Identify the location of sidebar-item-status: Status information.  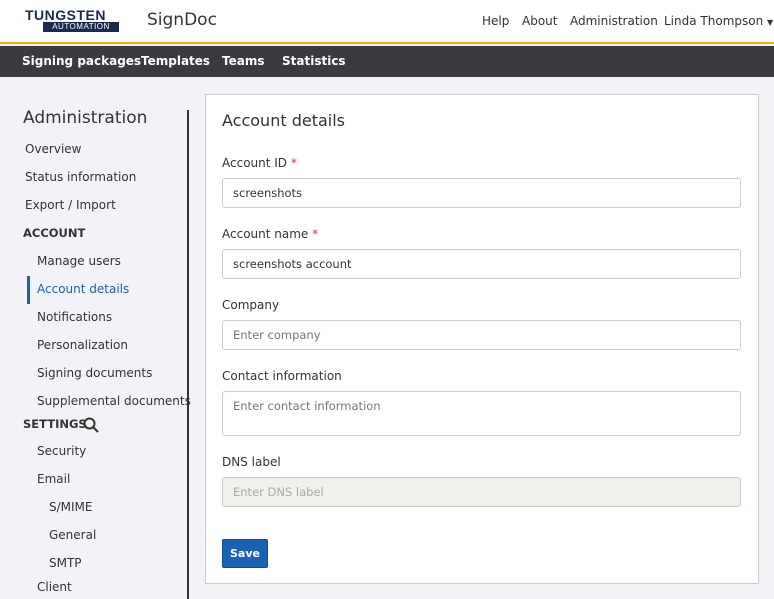
(80, 177).